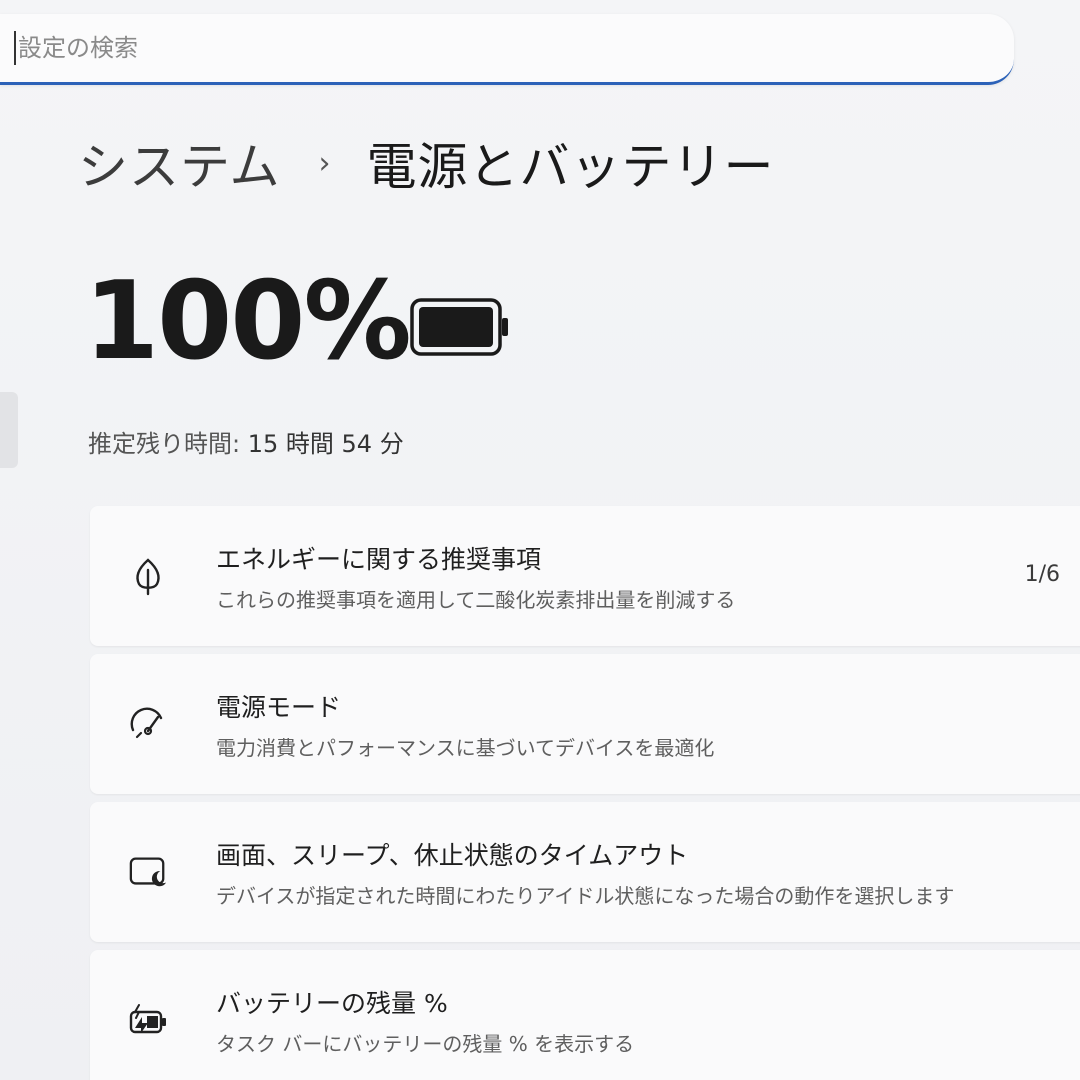  I want to click on card-subtitle: これらの推奨事項を適用して二酸化炭素排出量を削減する, so click(476, 599).